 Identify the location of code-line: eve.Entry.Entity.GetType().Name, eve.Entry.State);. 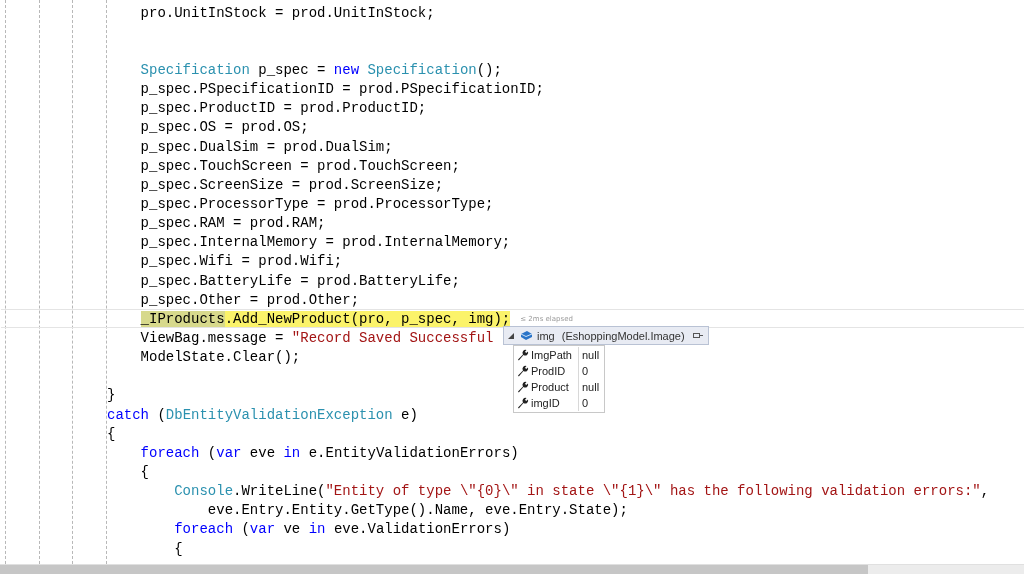
(417, 510).